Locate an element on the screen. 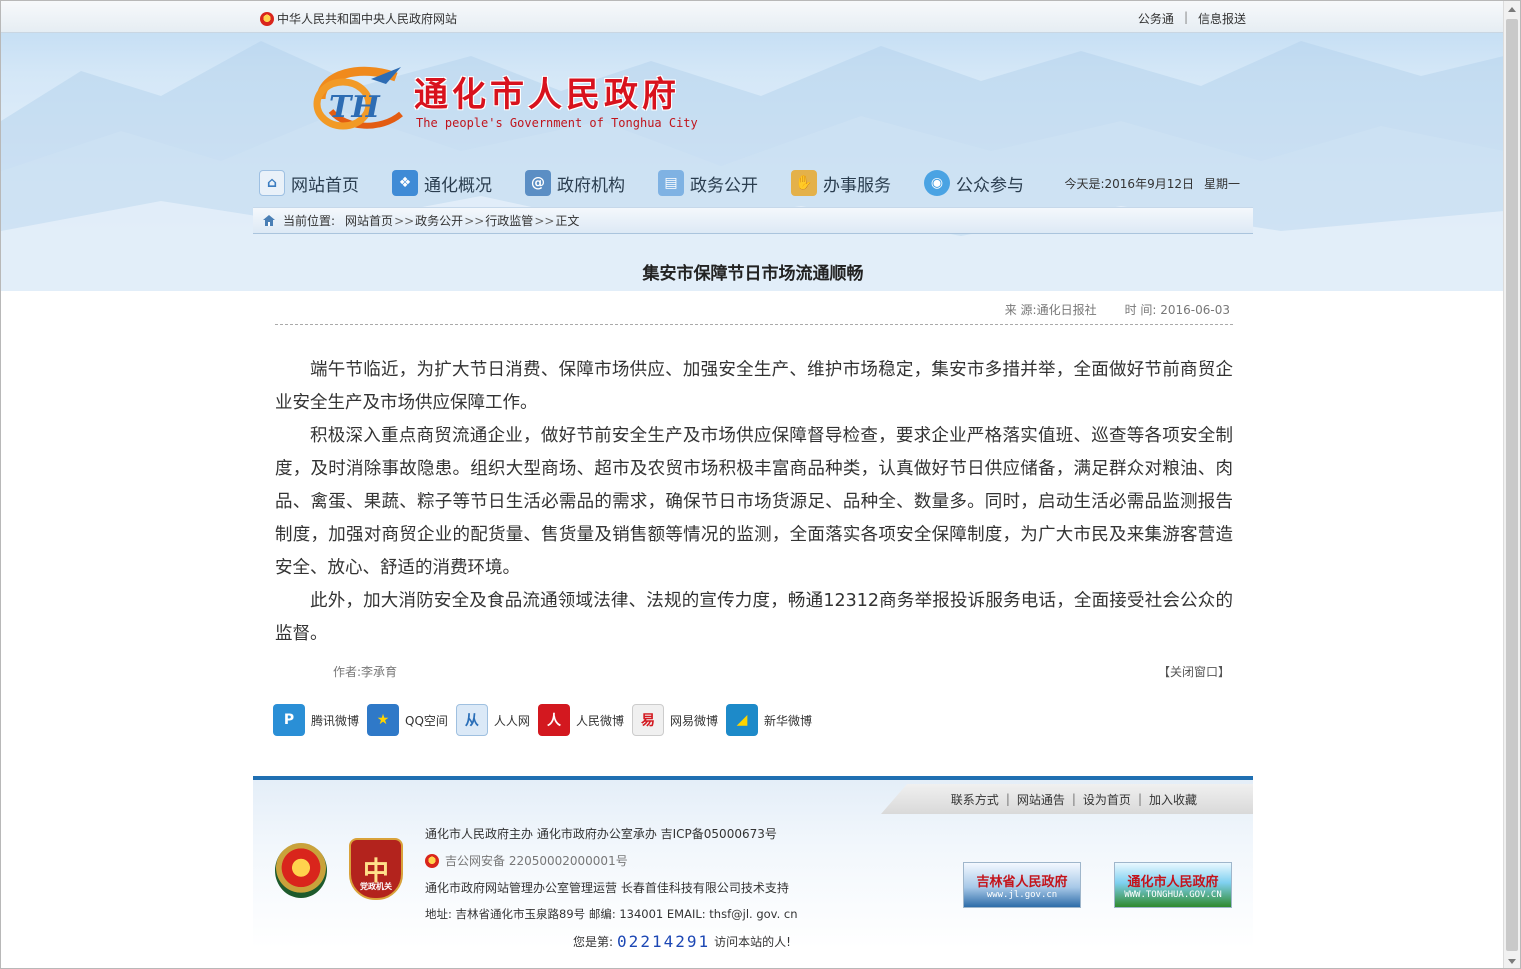 The image size is (1521, 969). top-link-info-submit: 信息报送 is located at coordinates (1222, 18).